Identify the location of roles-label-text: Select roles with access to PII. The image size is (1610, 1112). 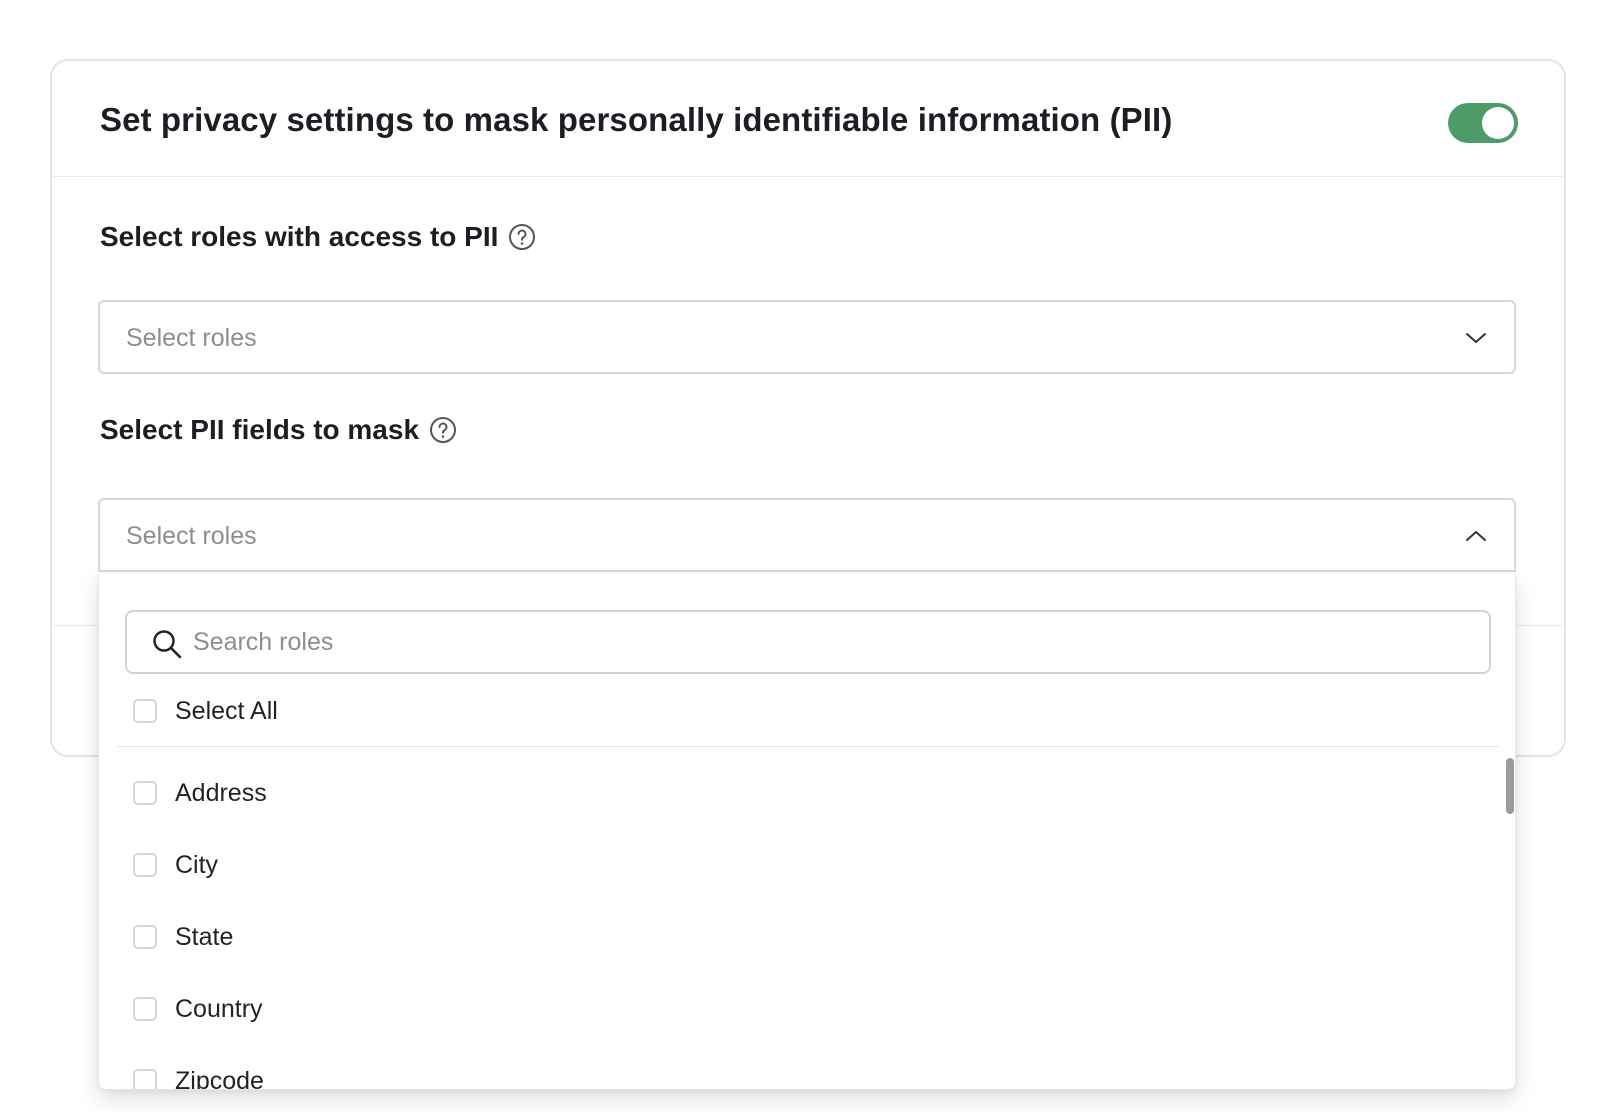
(299, 236).